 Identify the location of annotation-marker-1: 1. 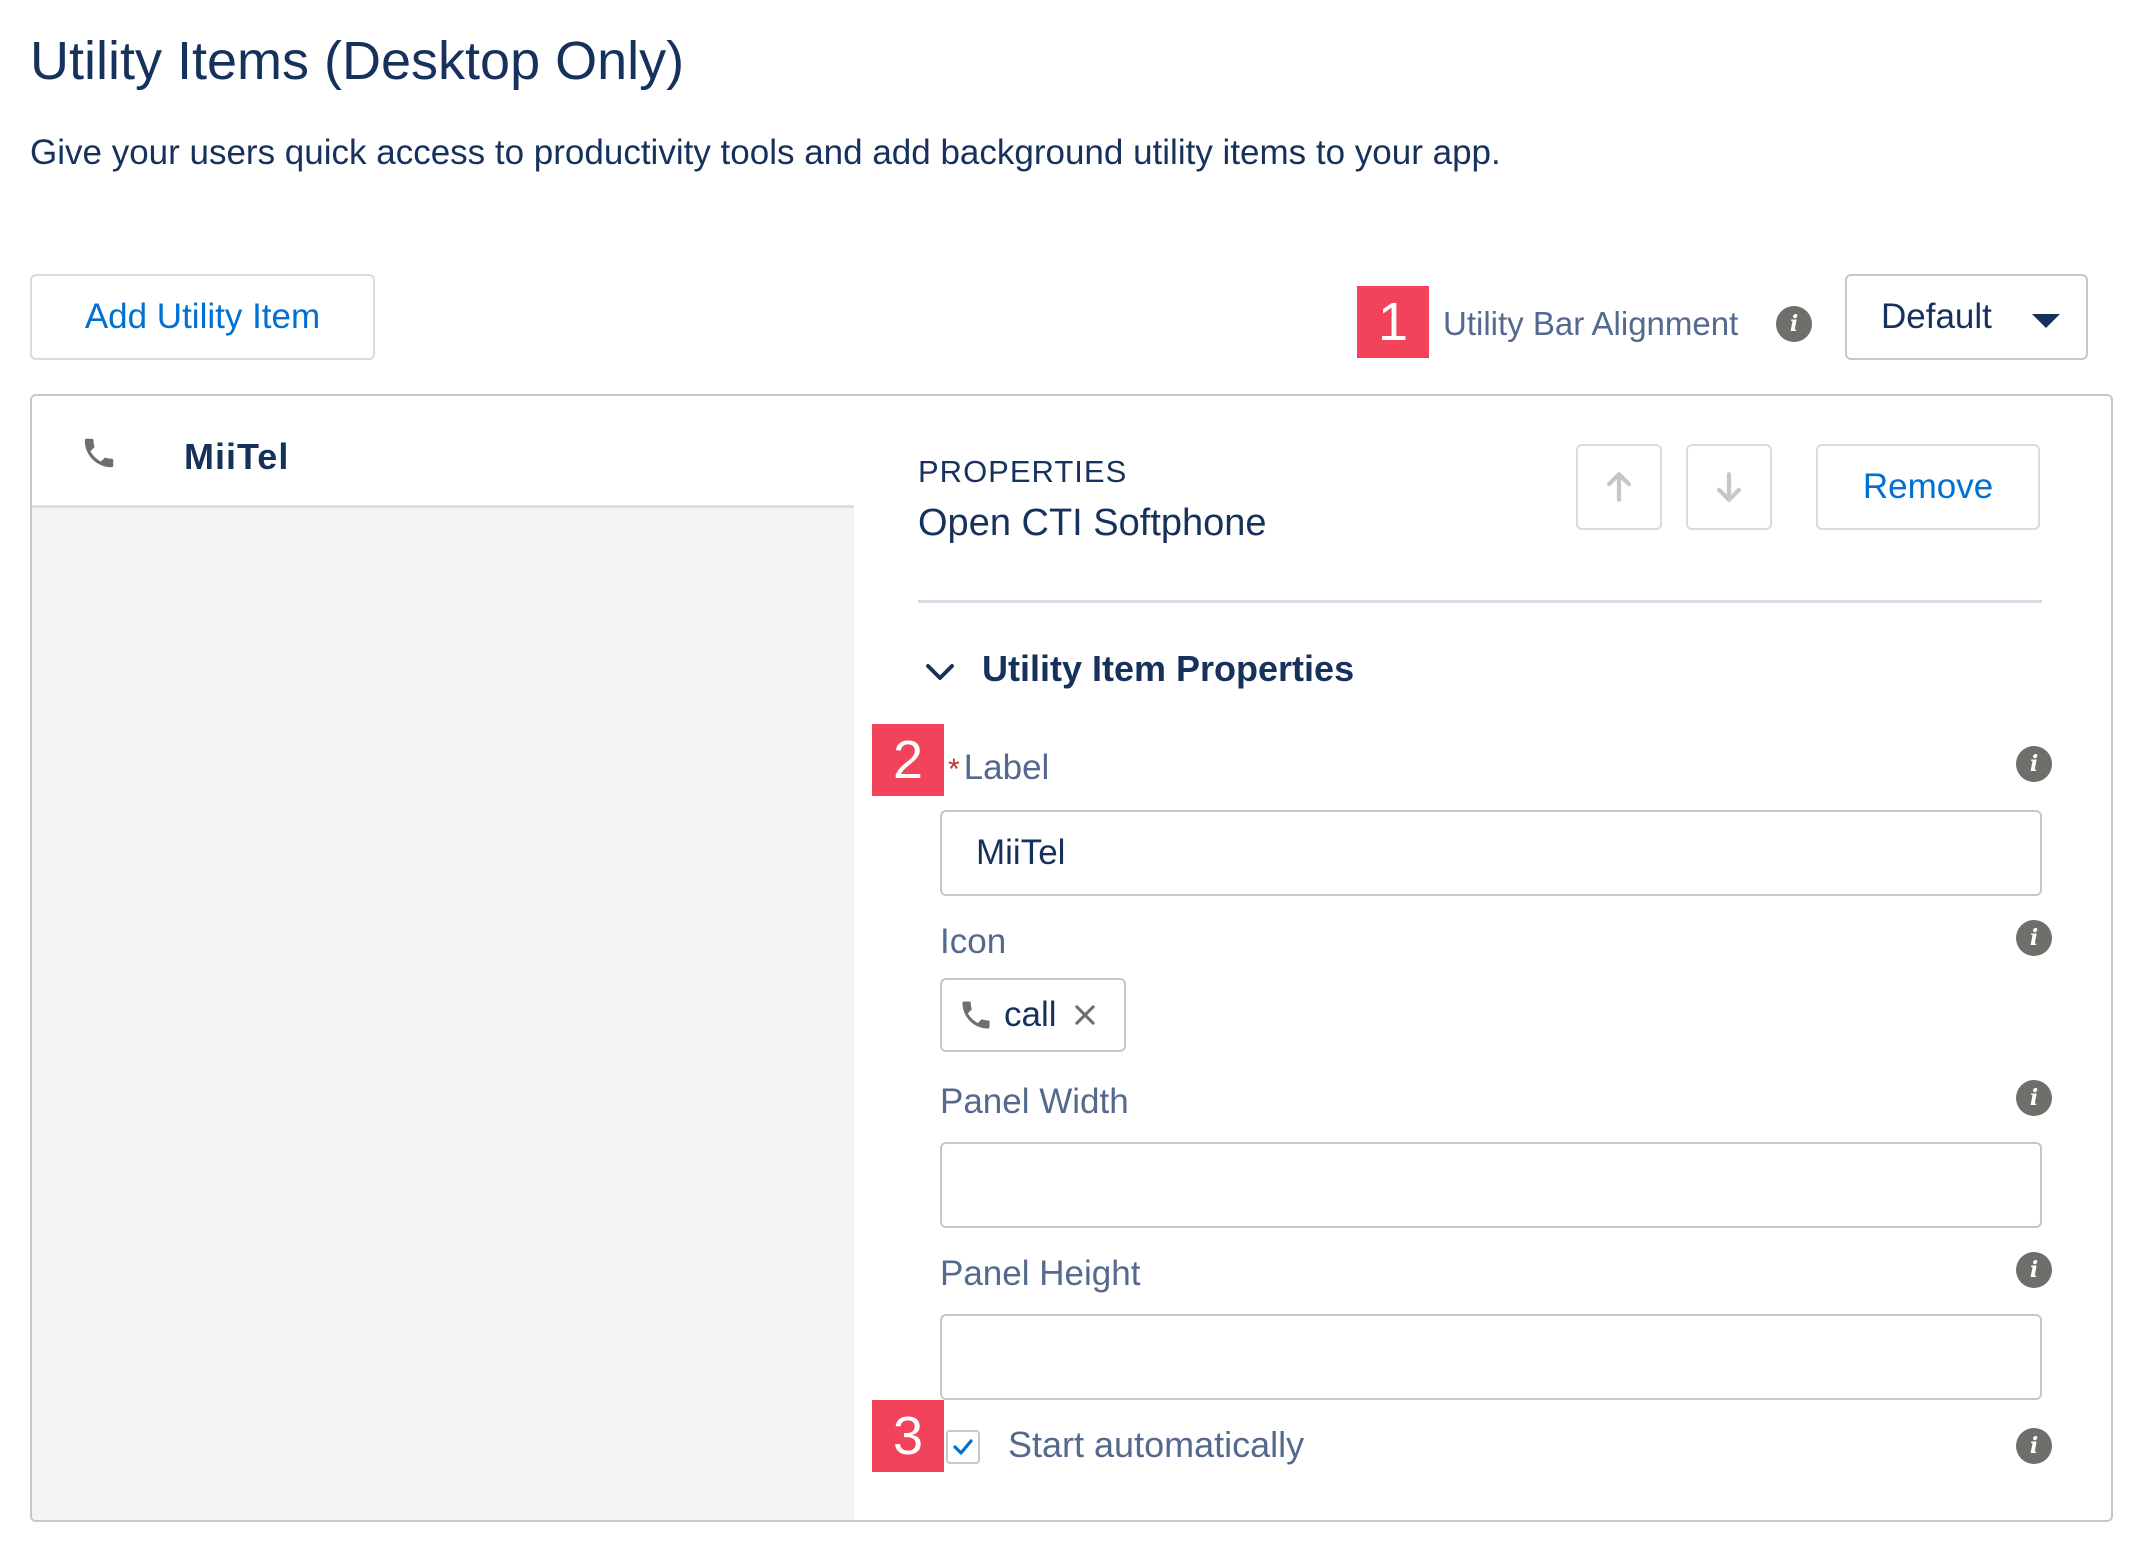
(1393, 322).